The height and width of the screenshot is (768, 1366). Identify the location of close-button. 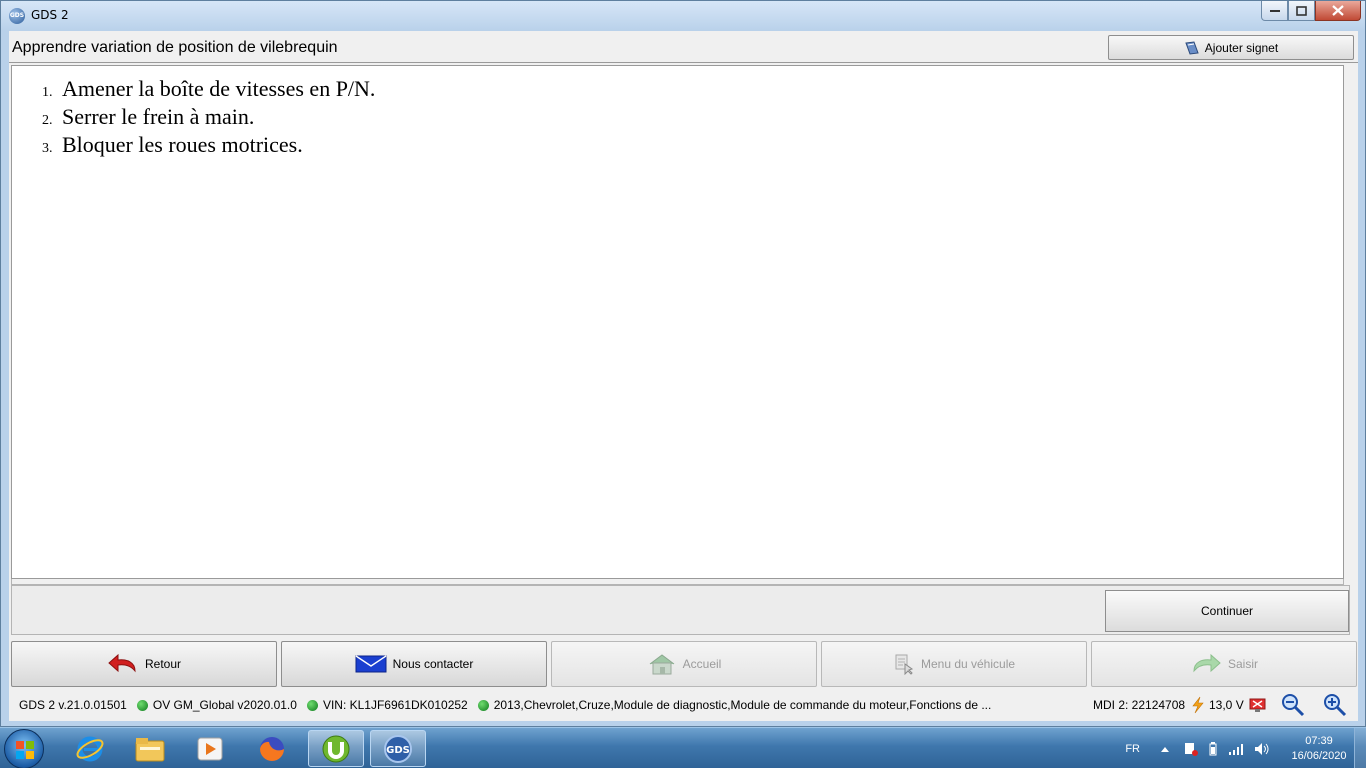
(1338, 11).